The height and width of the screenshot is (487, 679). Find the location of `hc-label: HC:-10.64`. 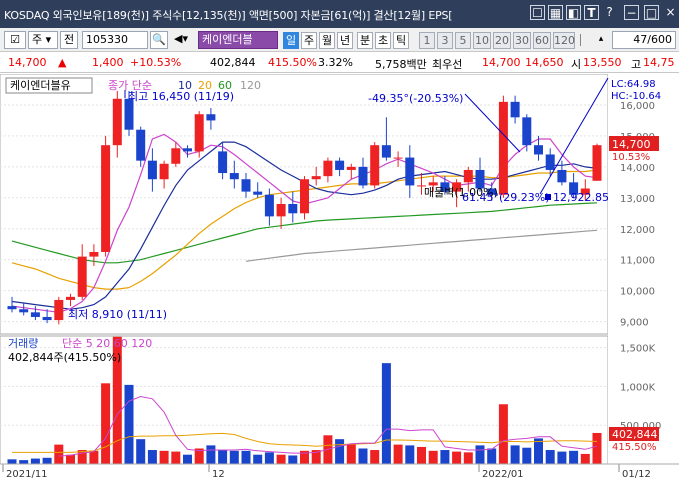

hc-label: HC:-10.64 is located at coordinates (636, 96).